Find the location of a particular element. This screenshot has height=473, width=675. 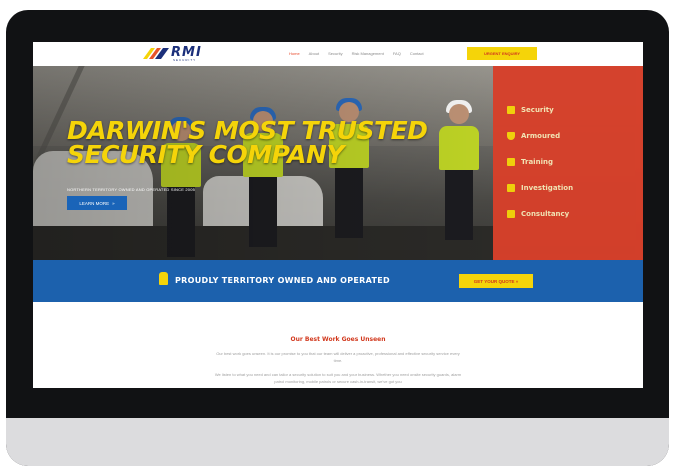

service-label: Training is located at coordinates (537, 162).